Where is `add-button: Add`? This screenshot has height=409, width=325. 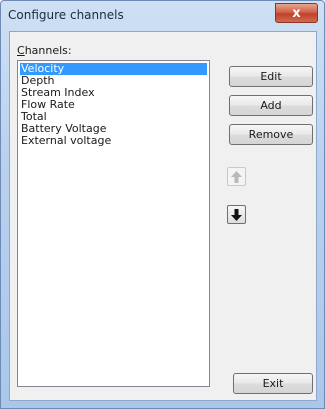
add-button: Add is located at coordinates (271, 105).